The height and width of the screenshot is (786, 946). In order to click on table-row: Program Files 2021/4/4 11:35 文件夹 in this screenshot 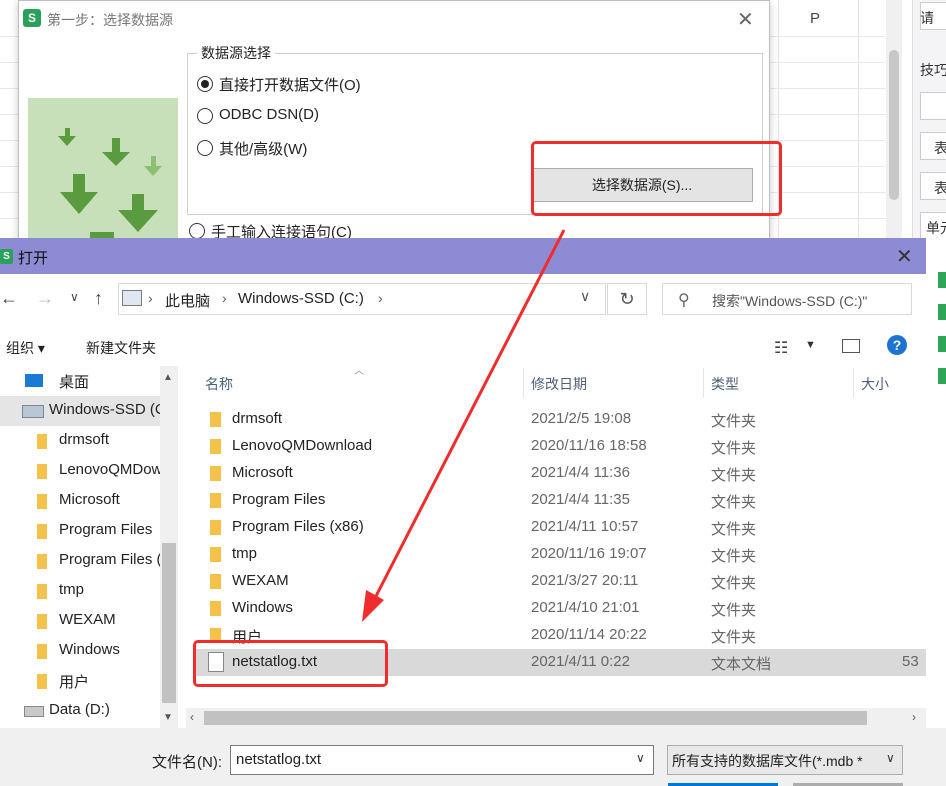, I will do `click(560, 500)`.